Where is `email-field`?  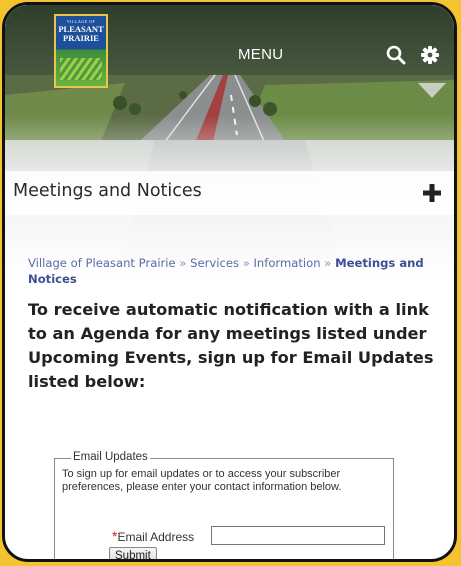 email-field is located at coordinates (298, 535).